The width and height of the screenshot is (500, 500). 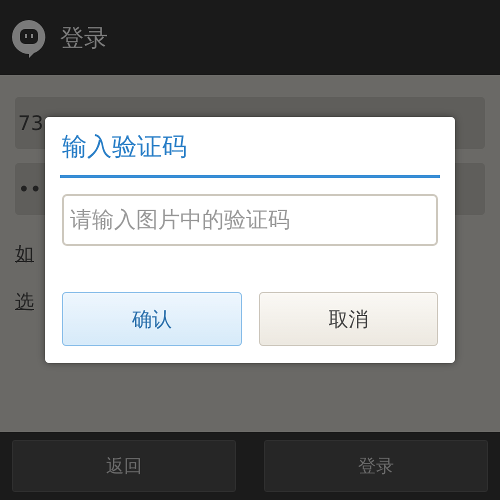 I want to click on cancel-button: 取消, so click(x=348, y=319).